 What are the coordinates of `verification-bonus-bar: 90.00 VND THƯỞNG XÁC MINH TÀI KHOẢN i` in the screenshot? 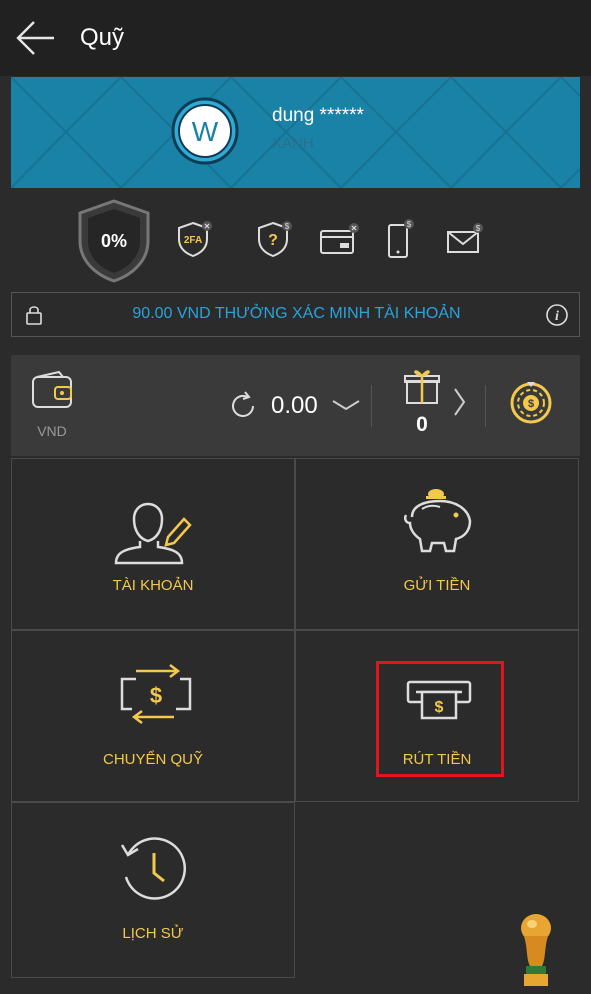 It's located at (295, 314).